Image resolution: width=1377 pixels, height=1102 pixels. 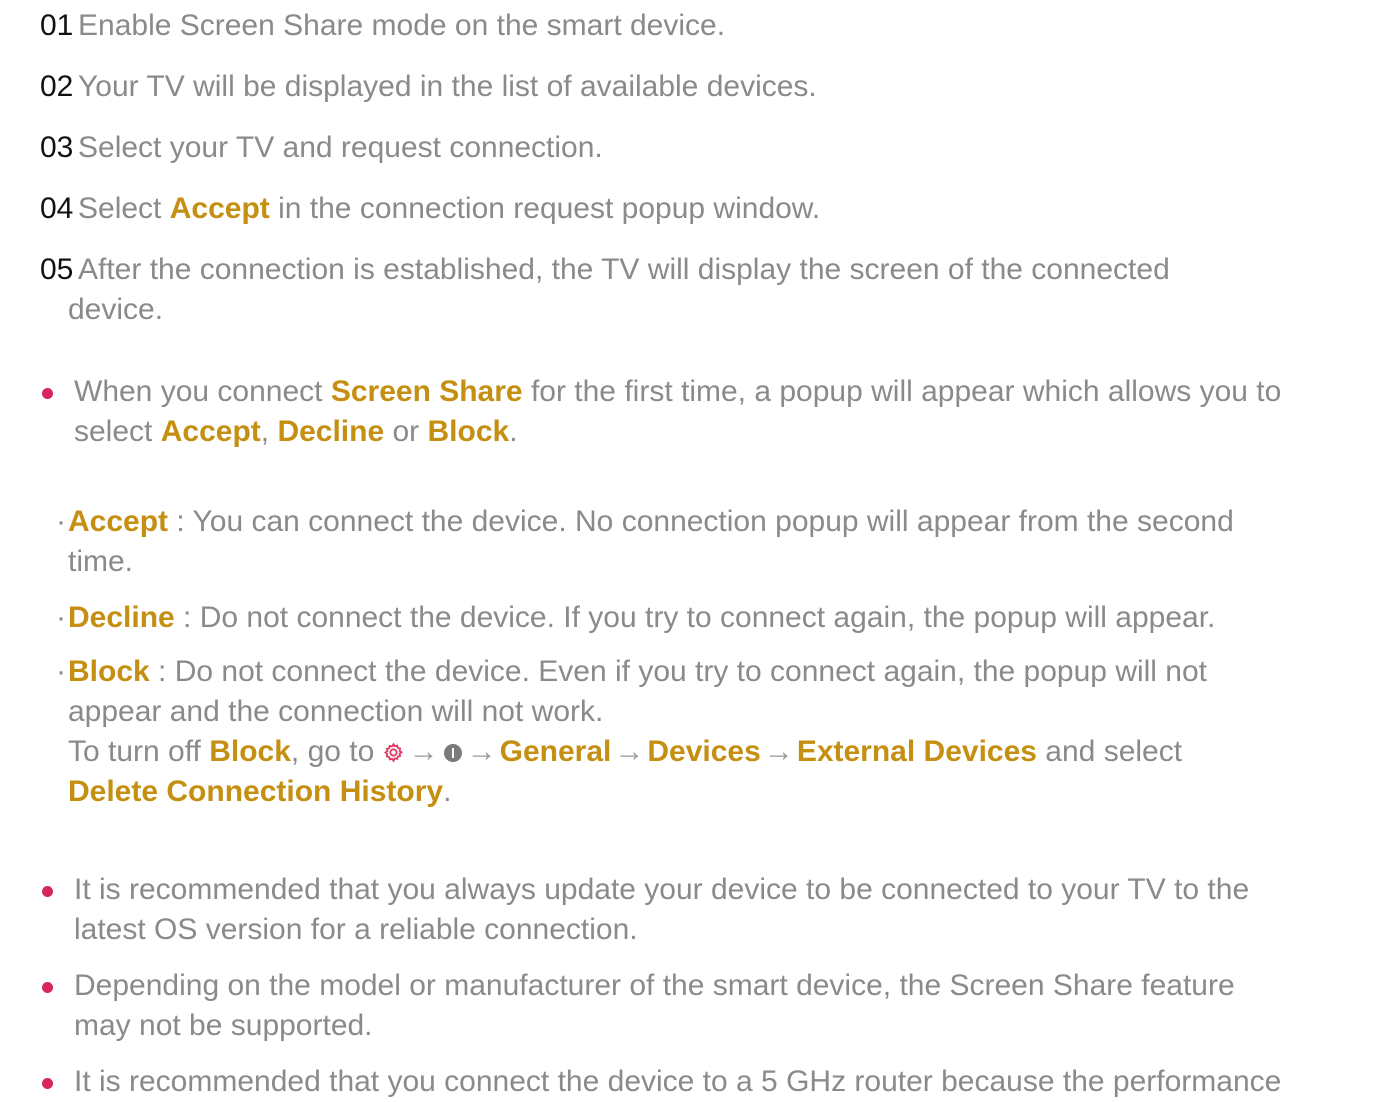 What do you see at coordinates (57, 25) in the screenshot?
I see `step-number: 01` at bounding box center [57, 25].